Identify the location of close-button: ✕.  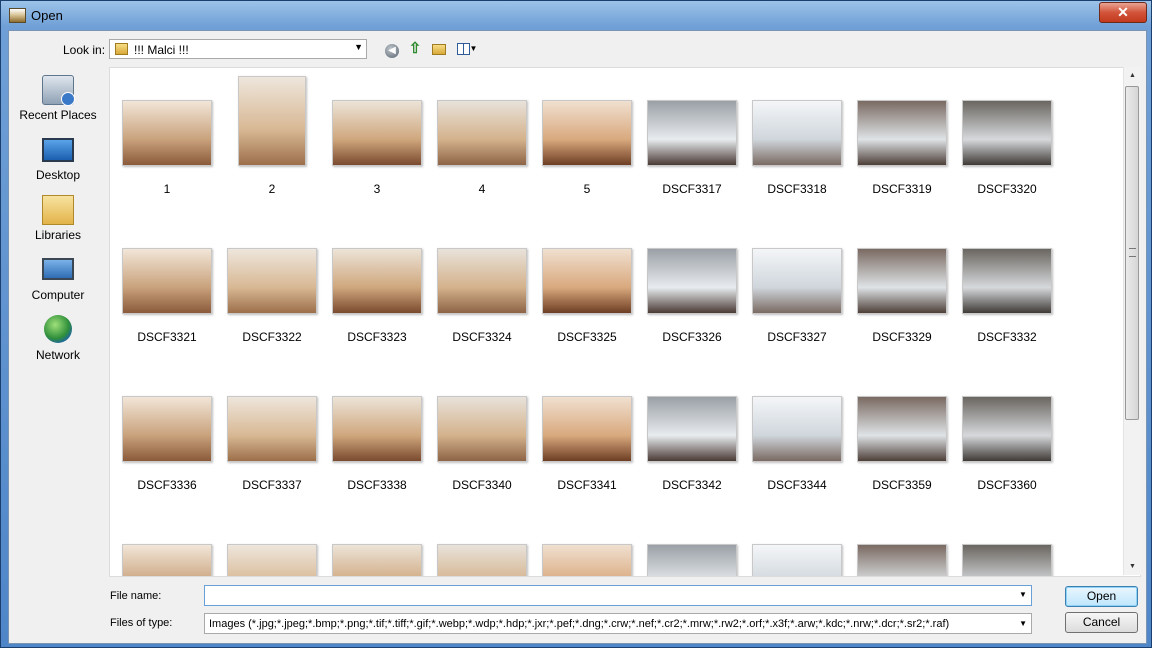
(1123, 12).